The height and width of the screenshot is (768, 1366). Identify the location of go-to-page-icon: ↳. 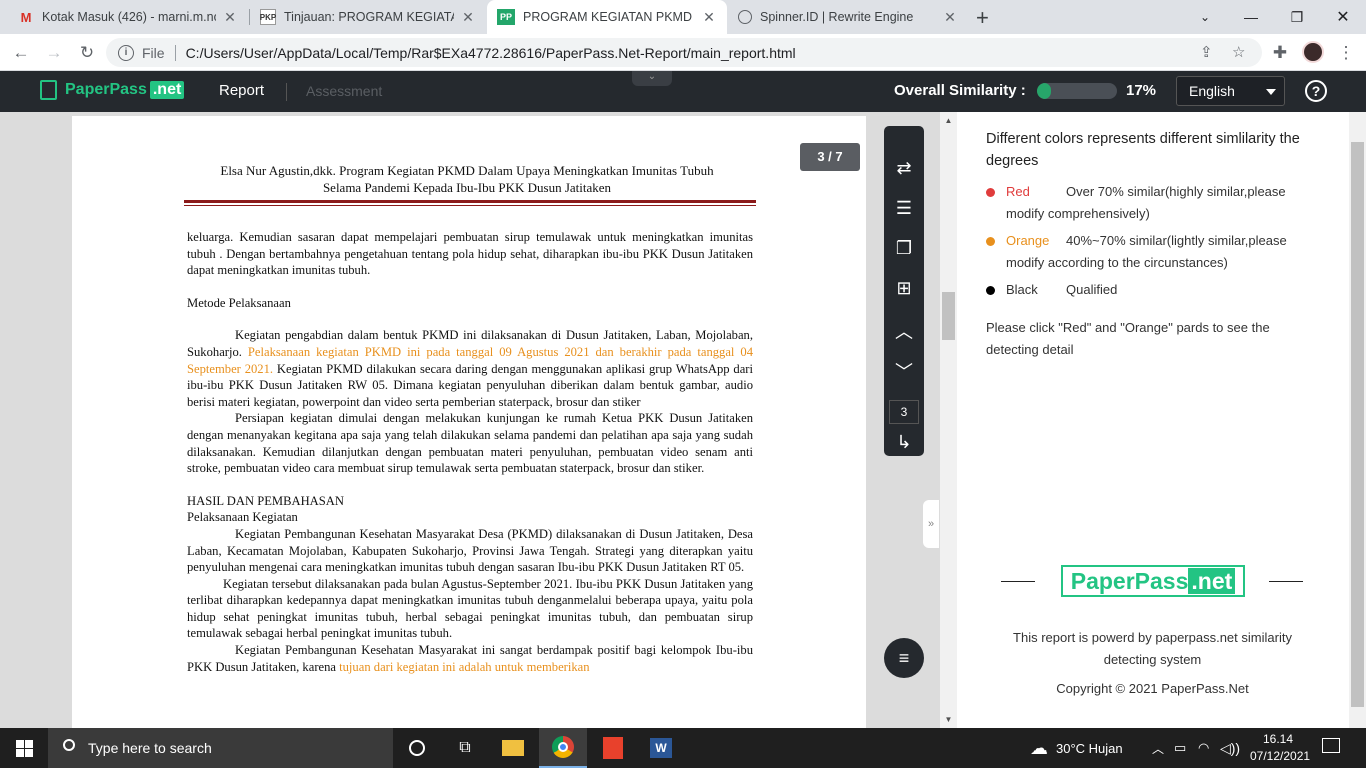
(904, 442).